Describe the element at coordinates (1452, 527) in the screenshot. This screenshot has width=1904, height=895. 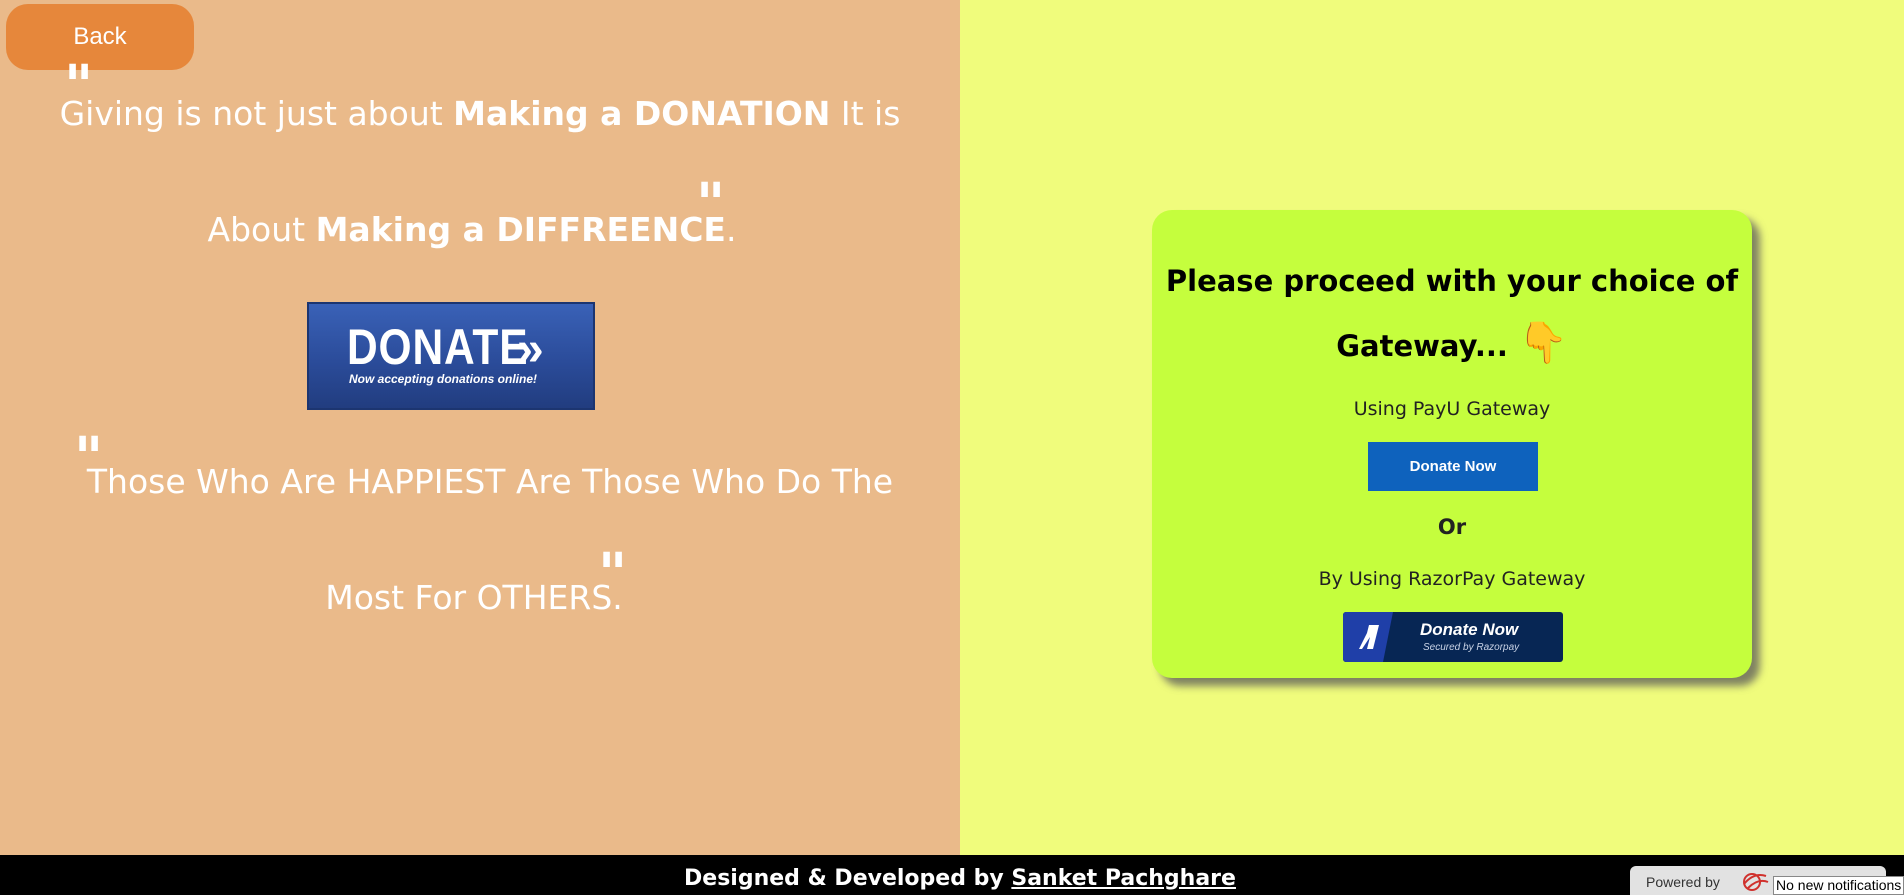
I see `or-separator: Or` at that location.